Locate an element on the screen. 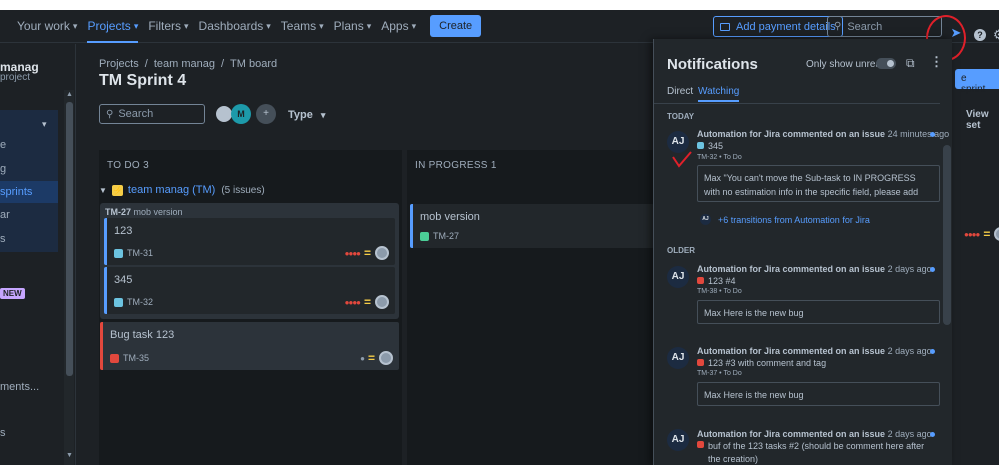  swimlane-label: team manag (TM) is located at coordinates (171, 190).